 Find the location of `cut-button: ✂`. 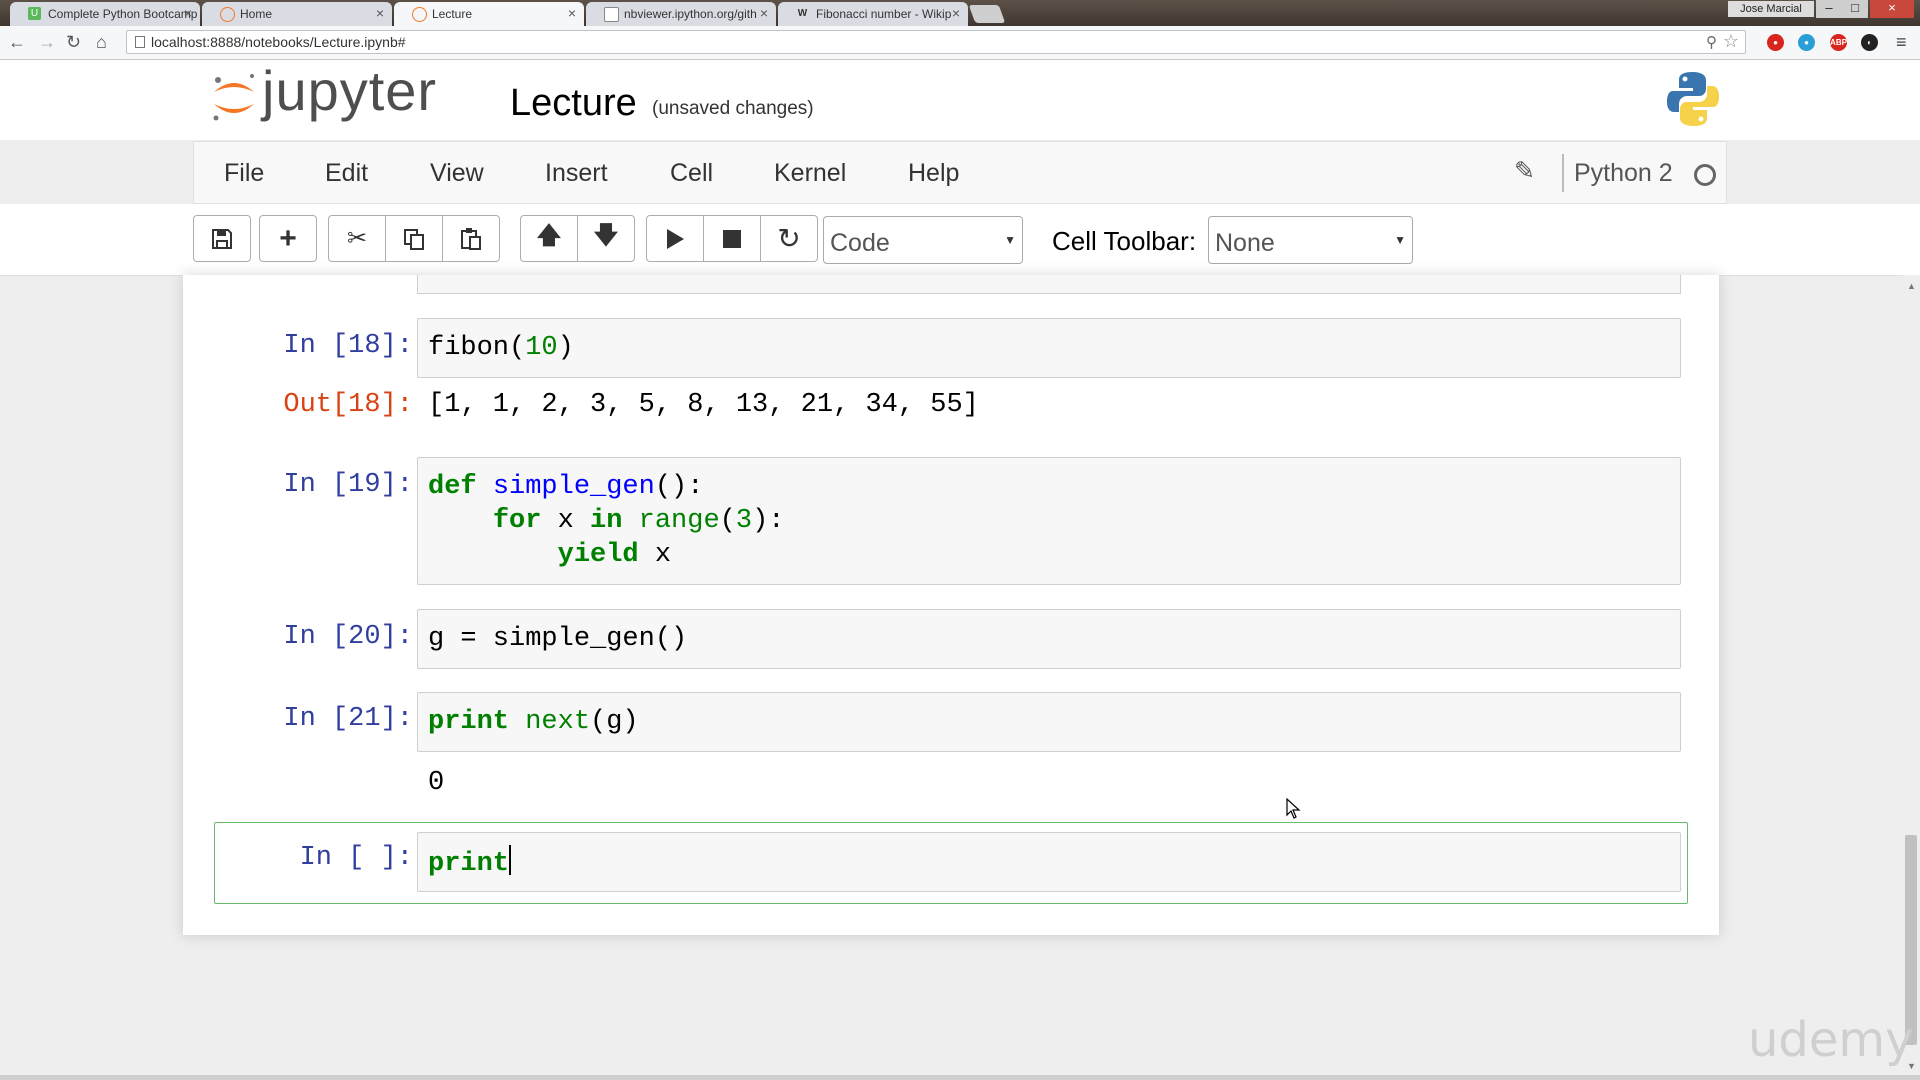

cut-button: ✂ is located at coordinates (357, 238).